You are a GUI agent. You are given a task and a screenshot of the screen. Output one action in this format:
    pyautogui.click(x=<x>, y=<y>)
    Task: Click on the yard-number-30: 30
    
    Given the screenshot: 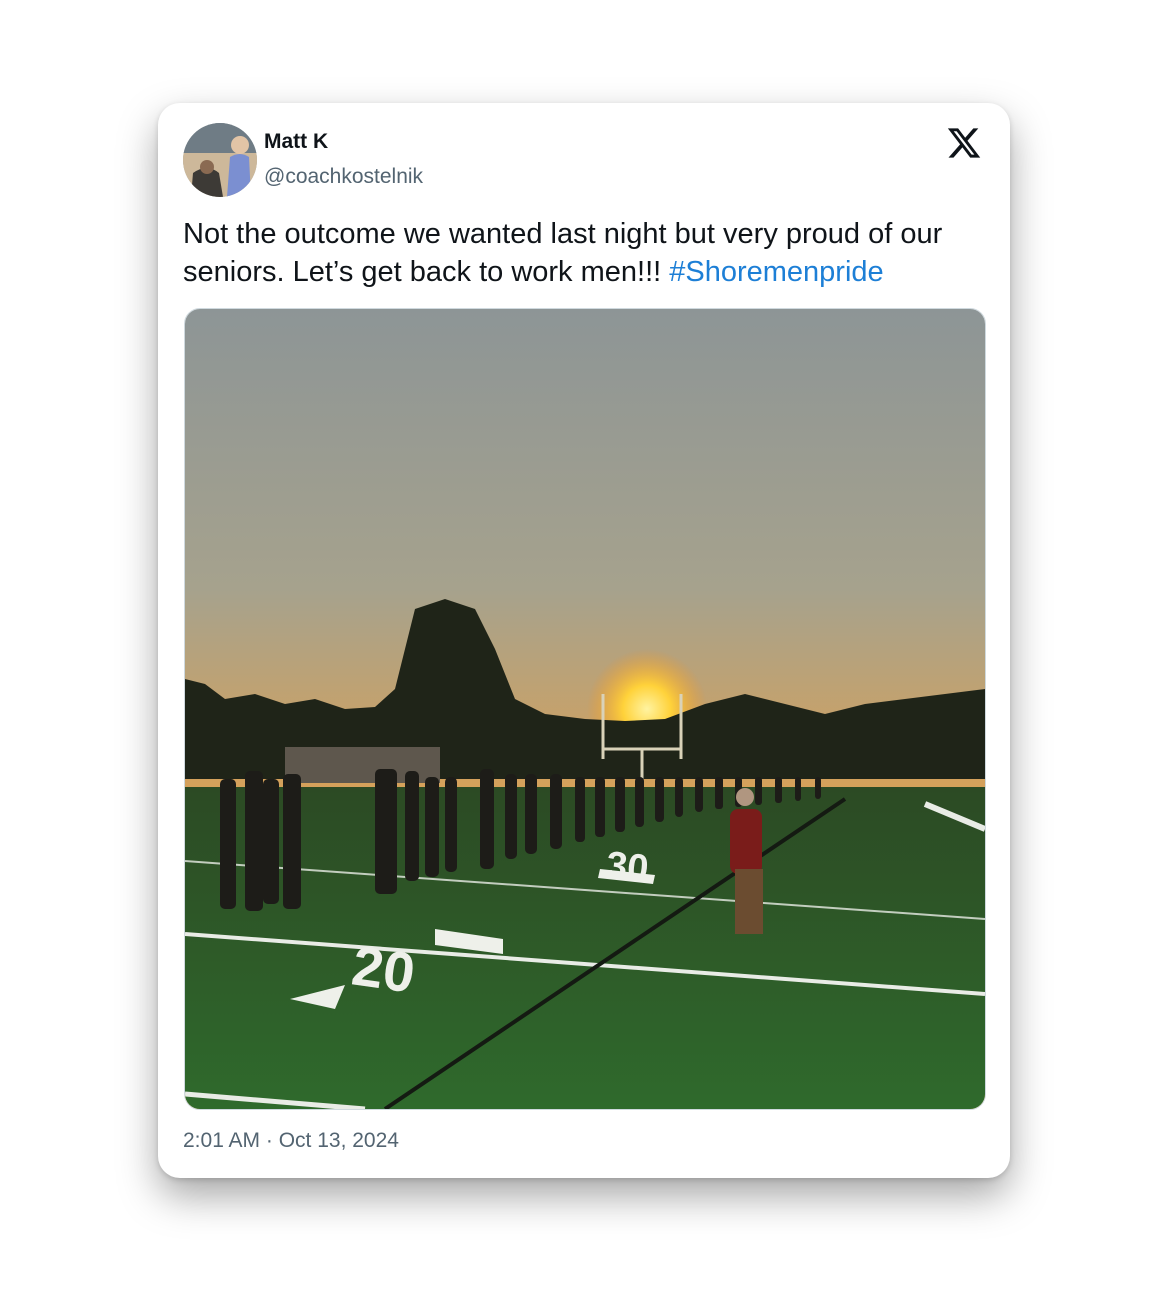 What is the action you would take?
    pyautogui.click(x=627, y=867)
    